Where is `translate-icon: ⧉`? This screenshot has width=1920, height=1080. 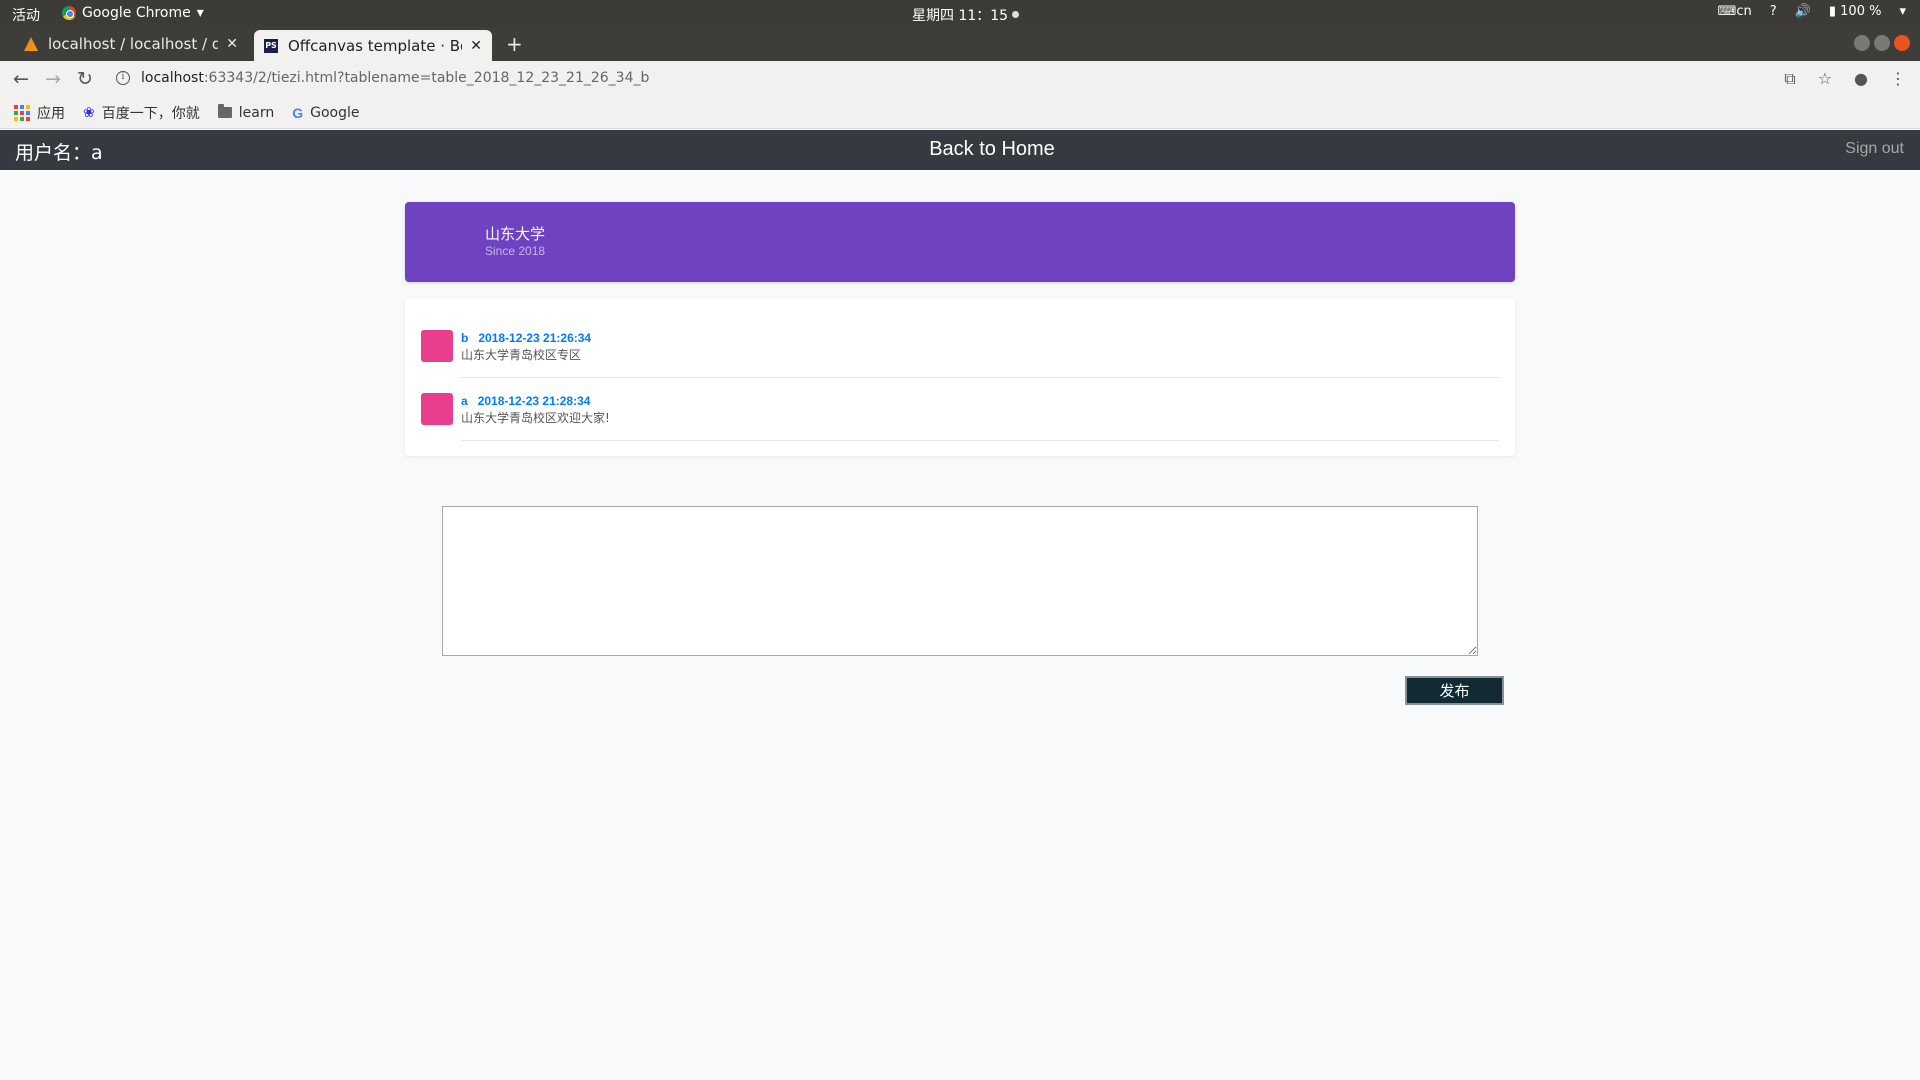 translate-icon: ⧉ is located at coordinates (1789, 79).